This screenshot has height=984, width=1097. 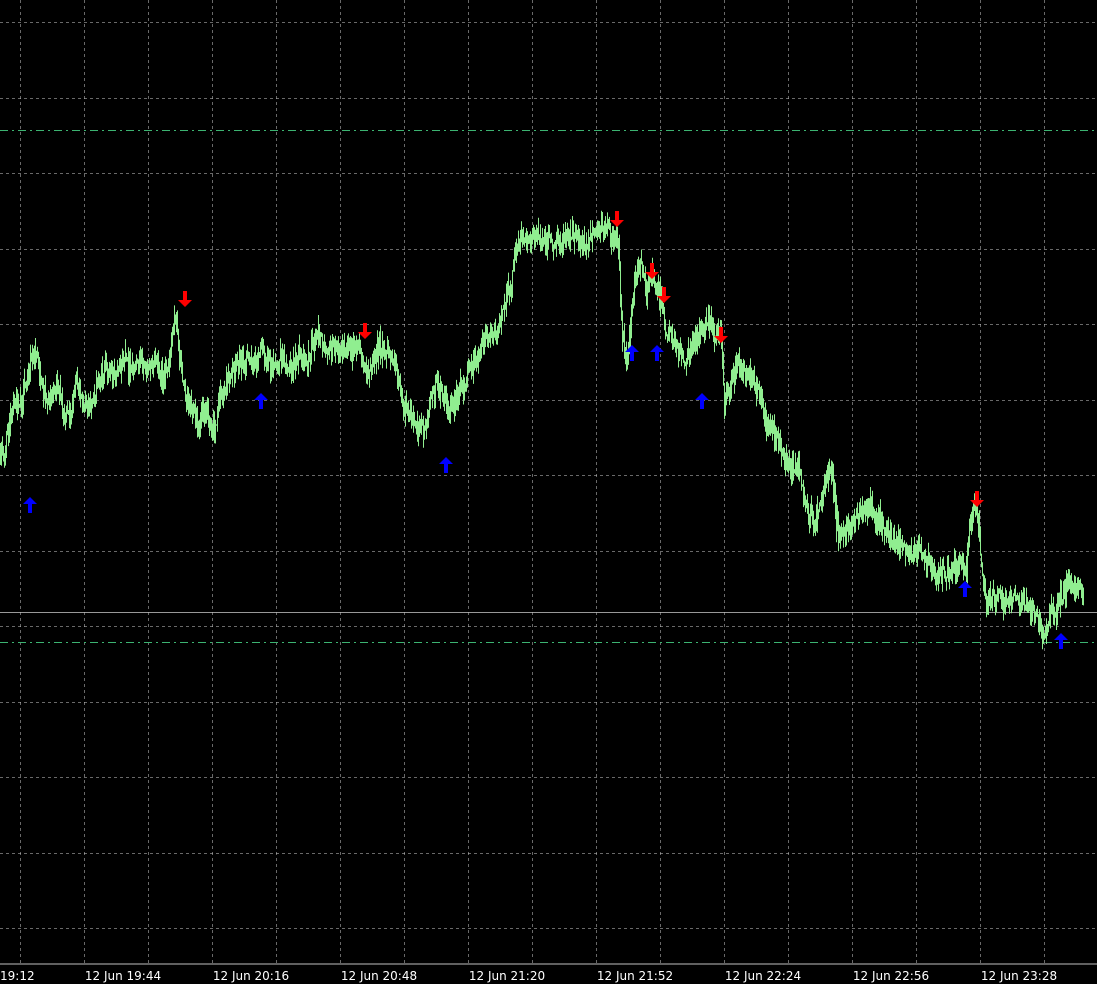 I want to click on x-tick-label: 12 Jun 20:48, so click(x=379, y=976).